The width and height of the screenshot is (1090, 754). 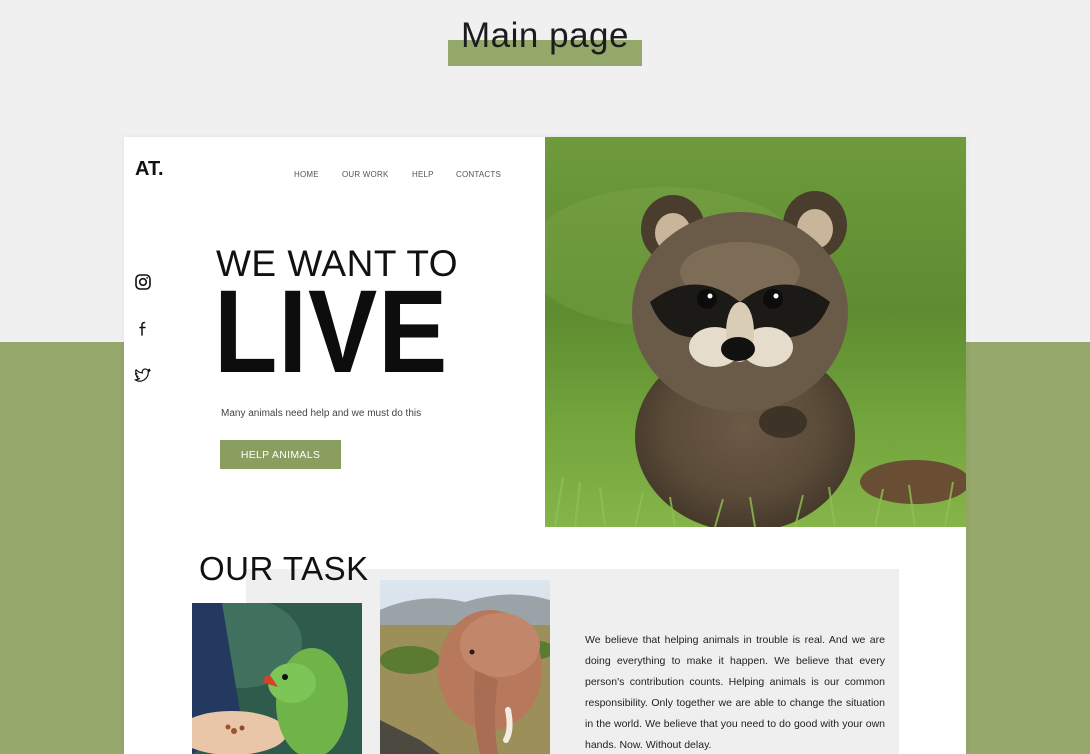 What do you see at coordinates (143, 282) in the screenshot?
I see `instagram-icon` at bounding box center [143, 282].